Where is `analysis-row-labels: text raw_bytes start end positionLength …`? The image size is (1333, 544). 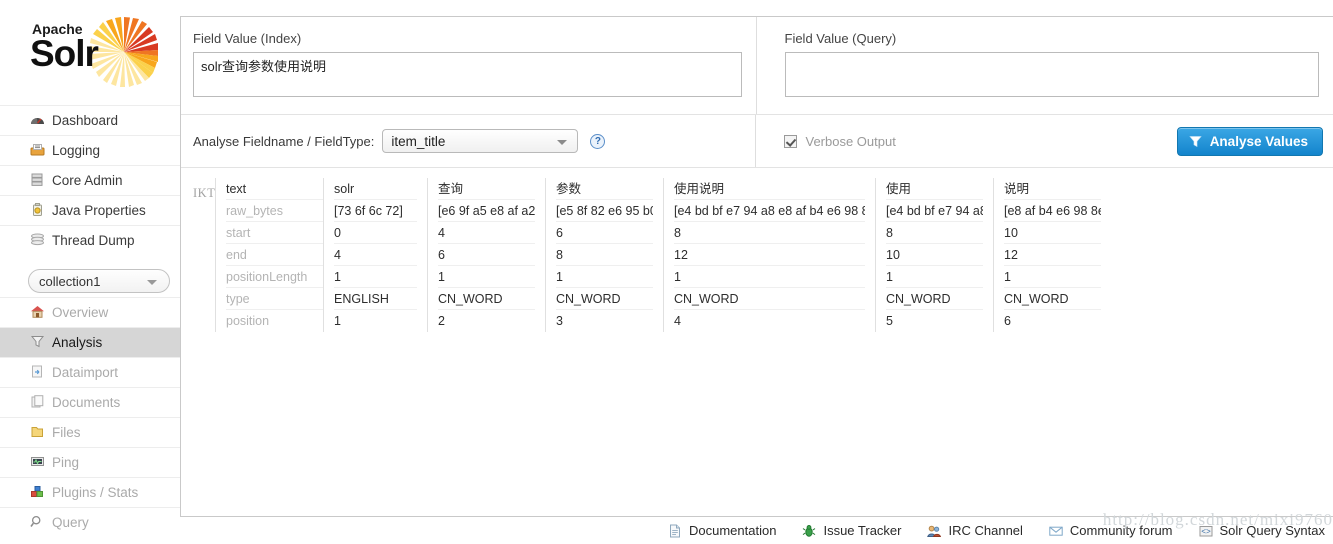 analysis-row-labels: text raw_bytes start end positionLength … is located at coordinates (269, 255).